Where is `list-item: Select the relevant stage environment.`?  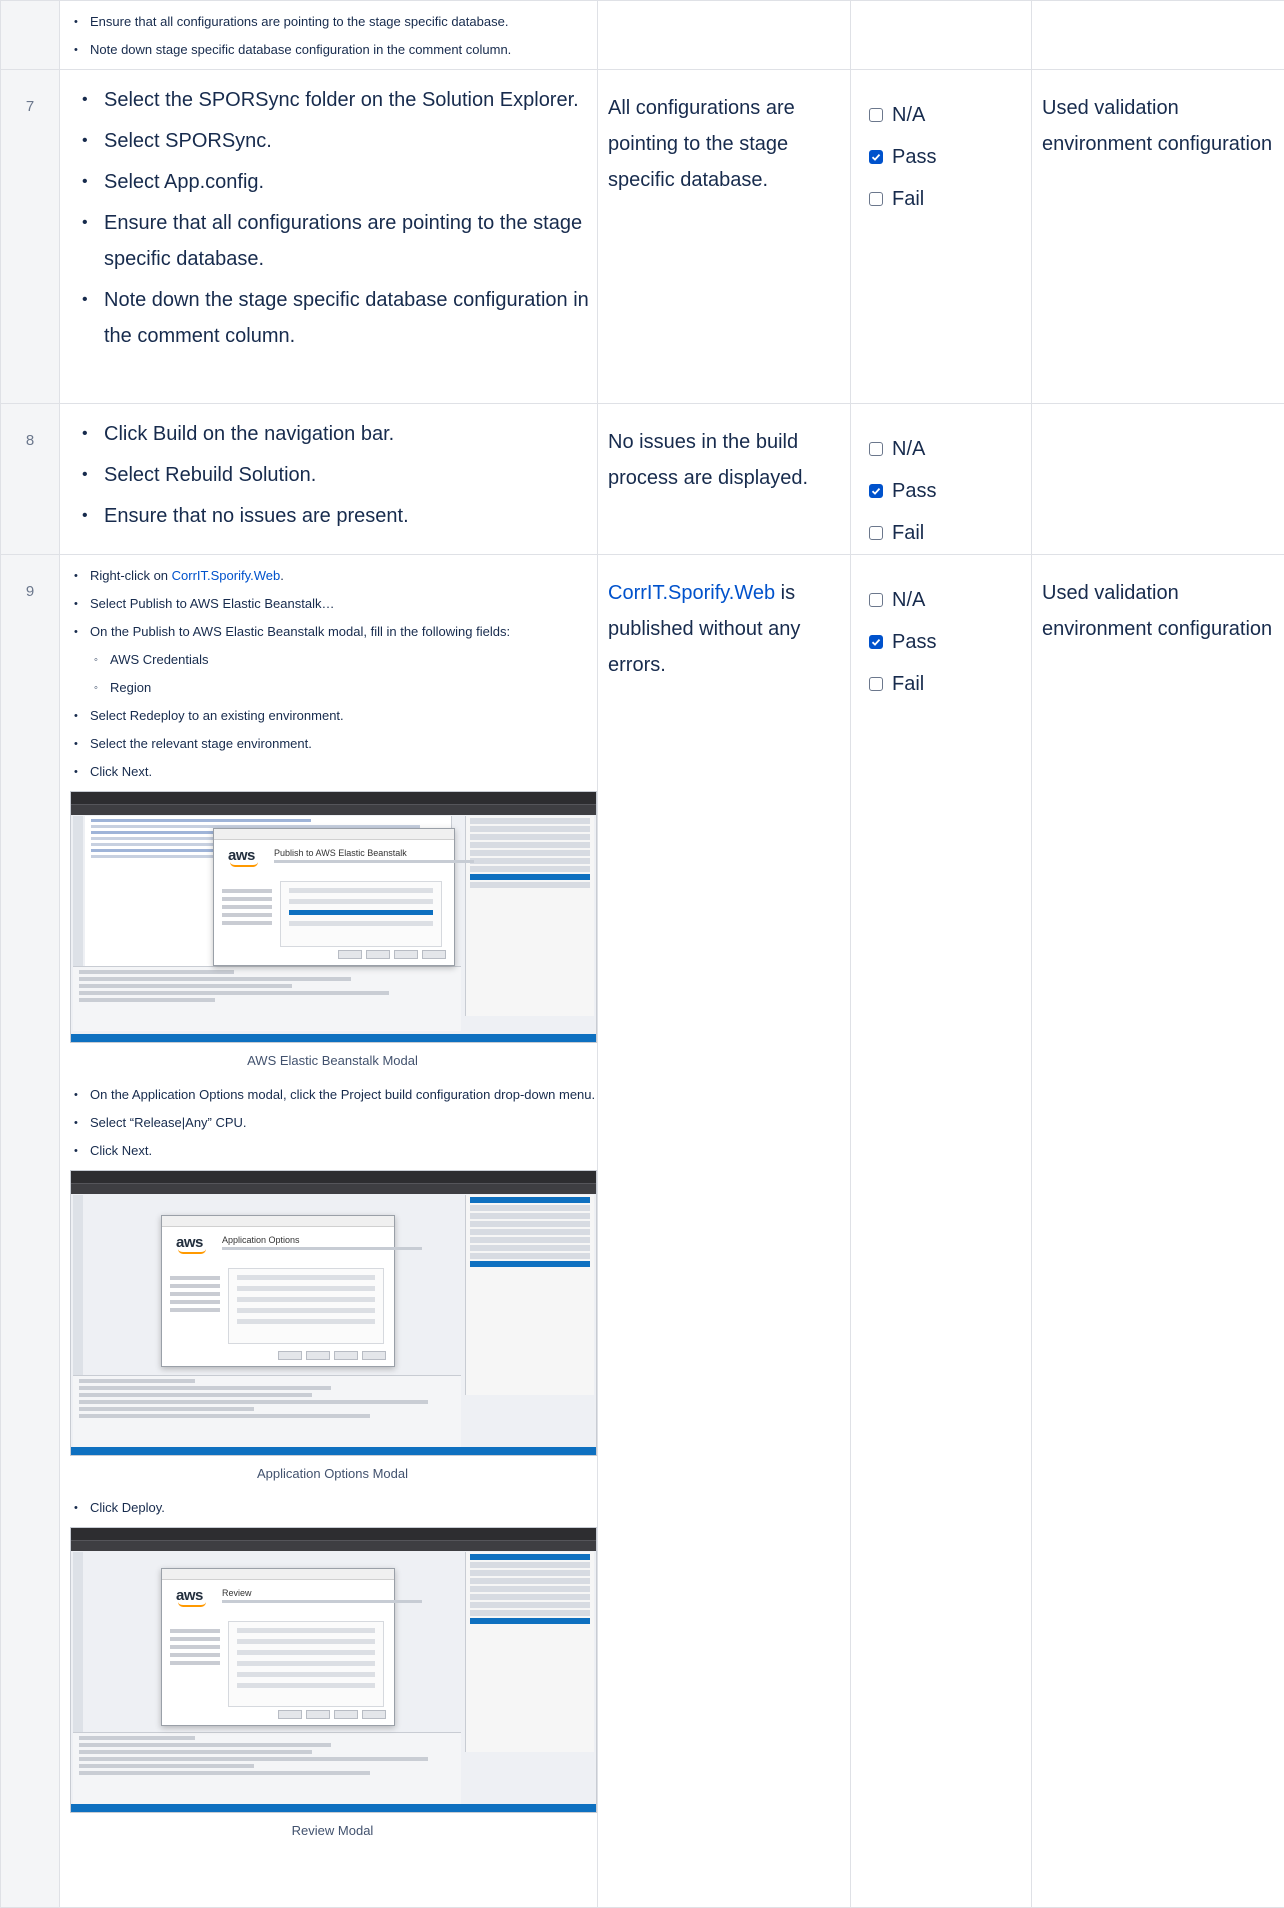 list-item: Select the relevant stage environment. is located at coordinates (328, 744).